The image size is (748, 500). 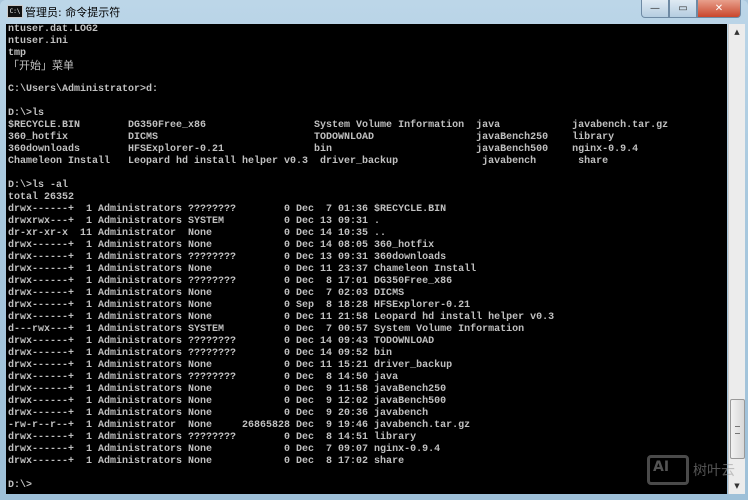 What do you see at coordinates (41, 197) in the screenshot?
I see `console-line: total 26352` at bounding box center [41, 197].